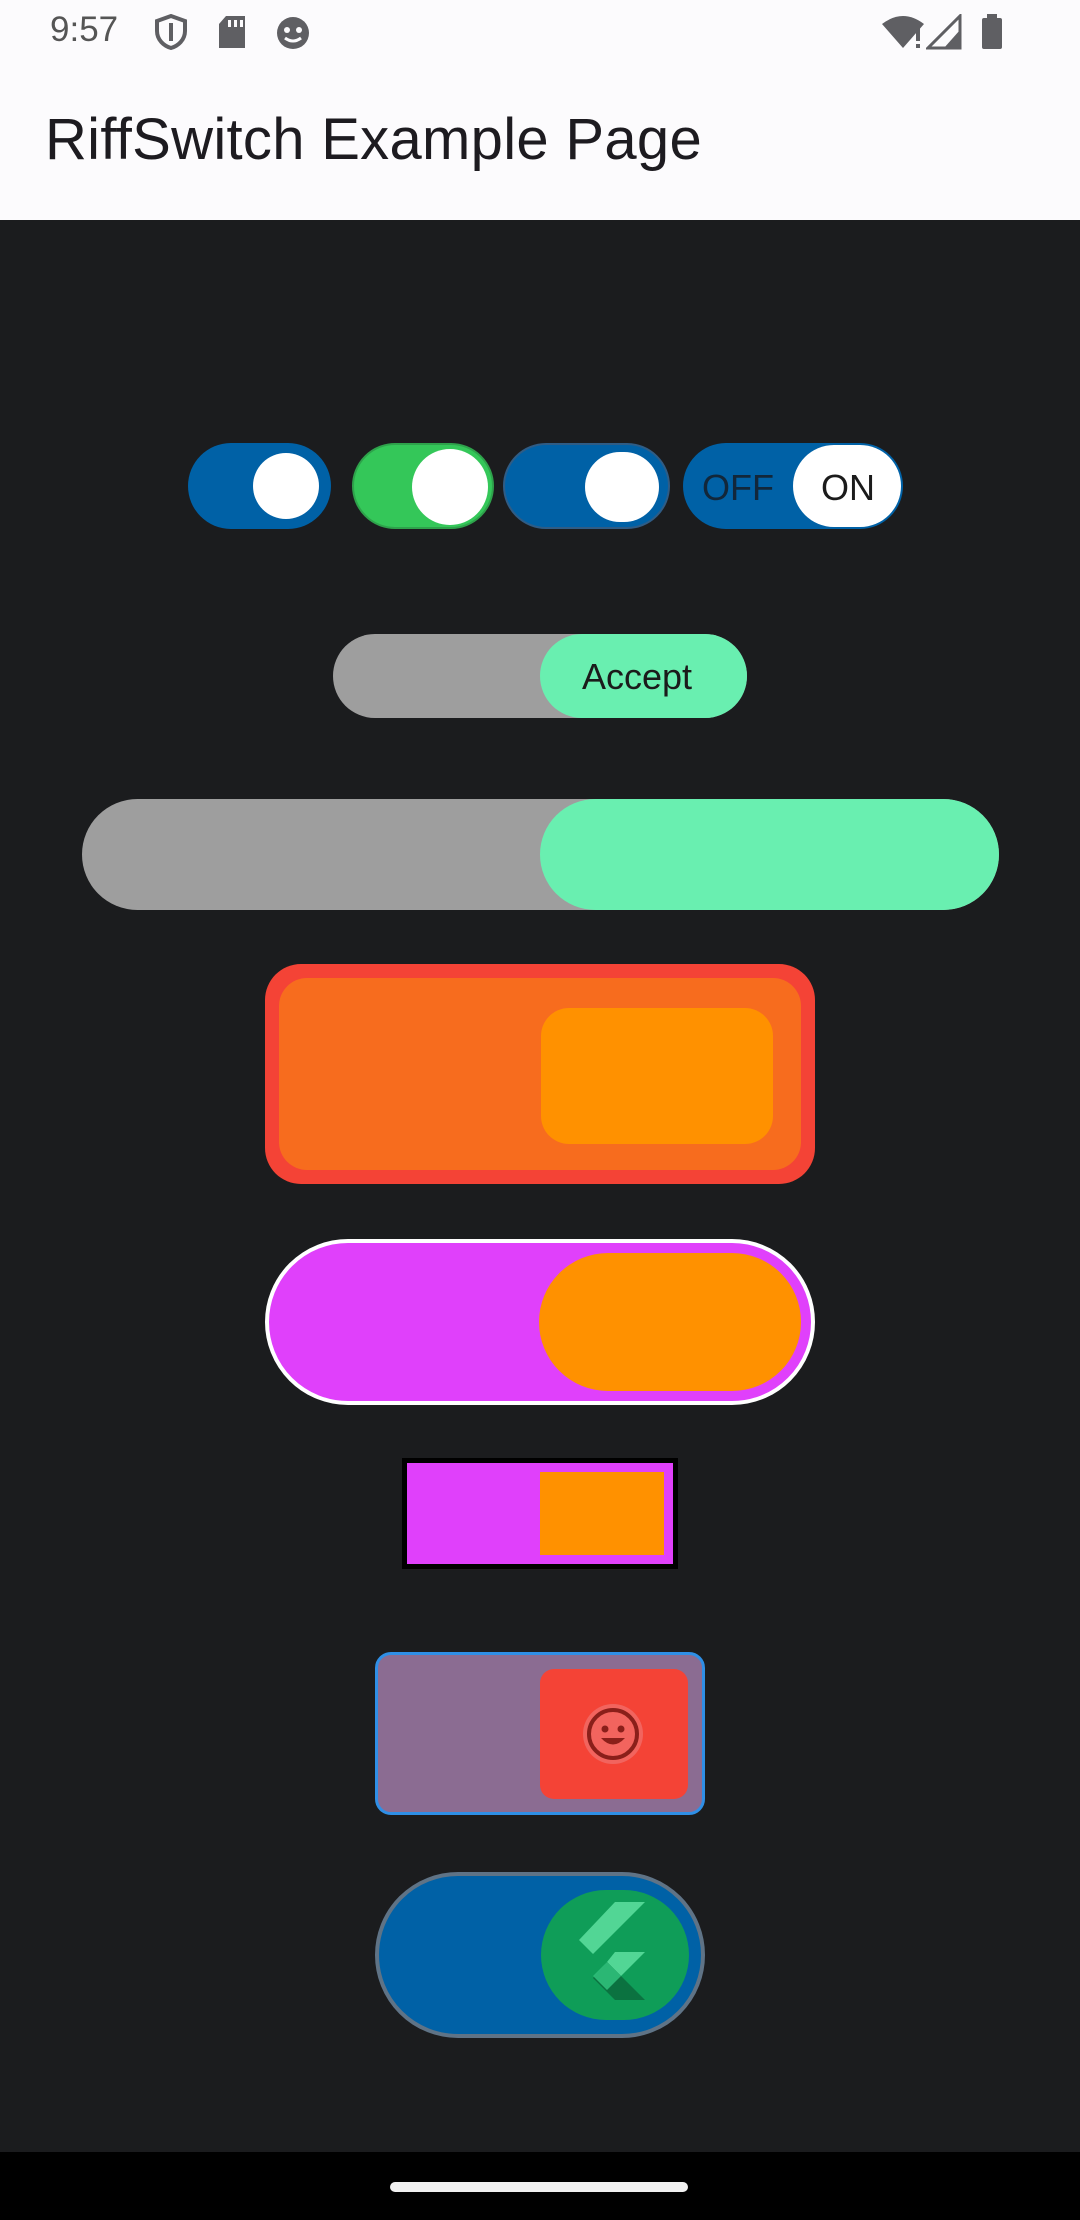  I want to click on home-gesture-handle, so click(539, 2187).